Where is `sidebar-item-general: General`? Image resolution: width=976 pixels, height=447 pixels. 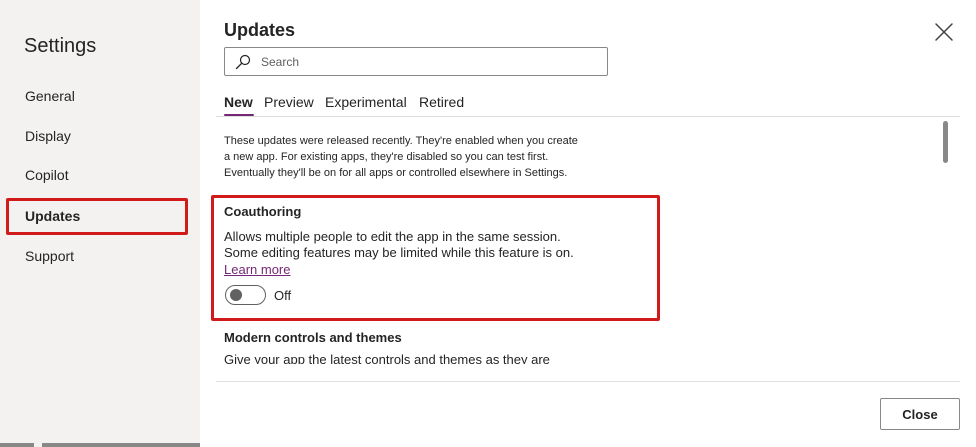 sidebar-item-general: General is located at coordinates (50, 96).